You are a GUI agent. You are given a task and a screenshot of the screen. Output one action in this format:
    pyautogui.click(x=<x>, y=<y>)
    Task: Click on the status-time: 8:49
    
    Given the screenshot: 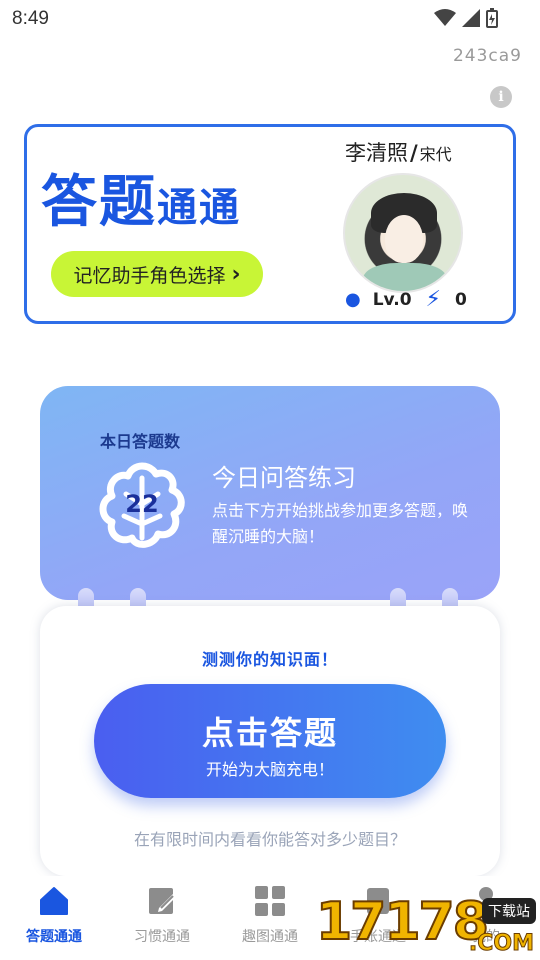 What is the action you would take?
    pyautogui.click(x=30, y=18)
    